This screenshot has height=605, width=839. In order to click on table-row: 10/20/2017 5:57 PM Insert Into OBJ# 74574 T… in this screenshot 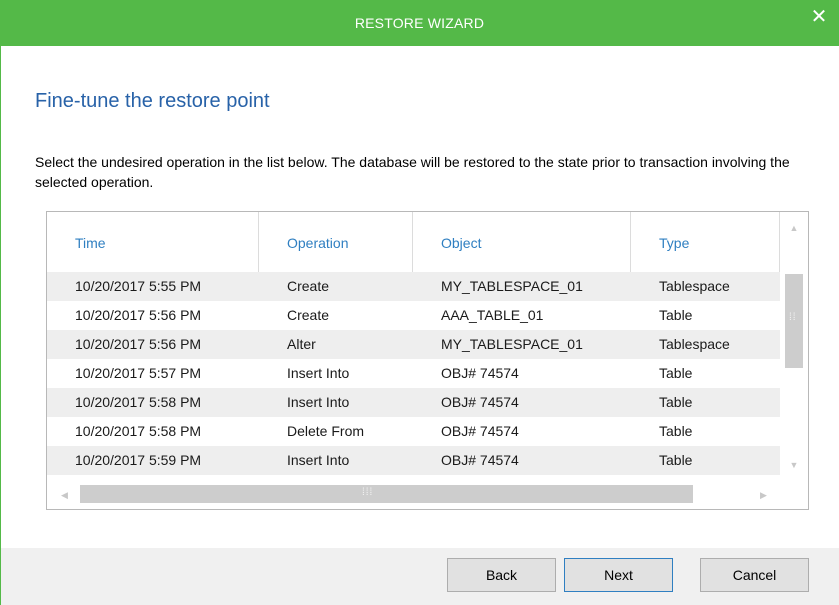, I will do `click(413, 373)`.